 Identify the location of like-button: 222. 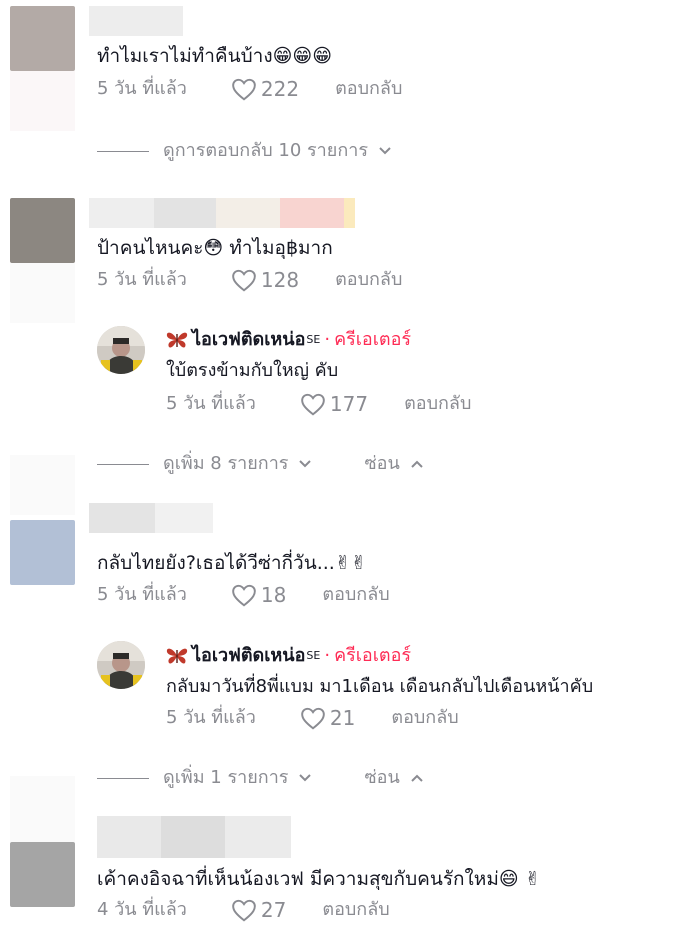
(265, 89).